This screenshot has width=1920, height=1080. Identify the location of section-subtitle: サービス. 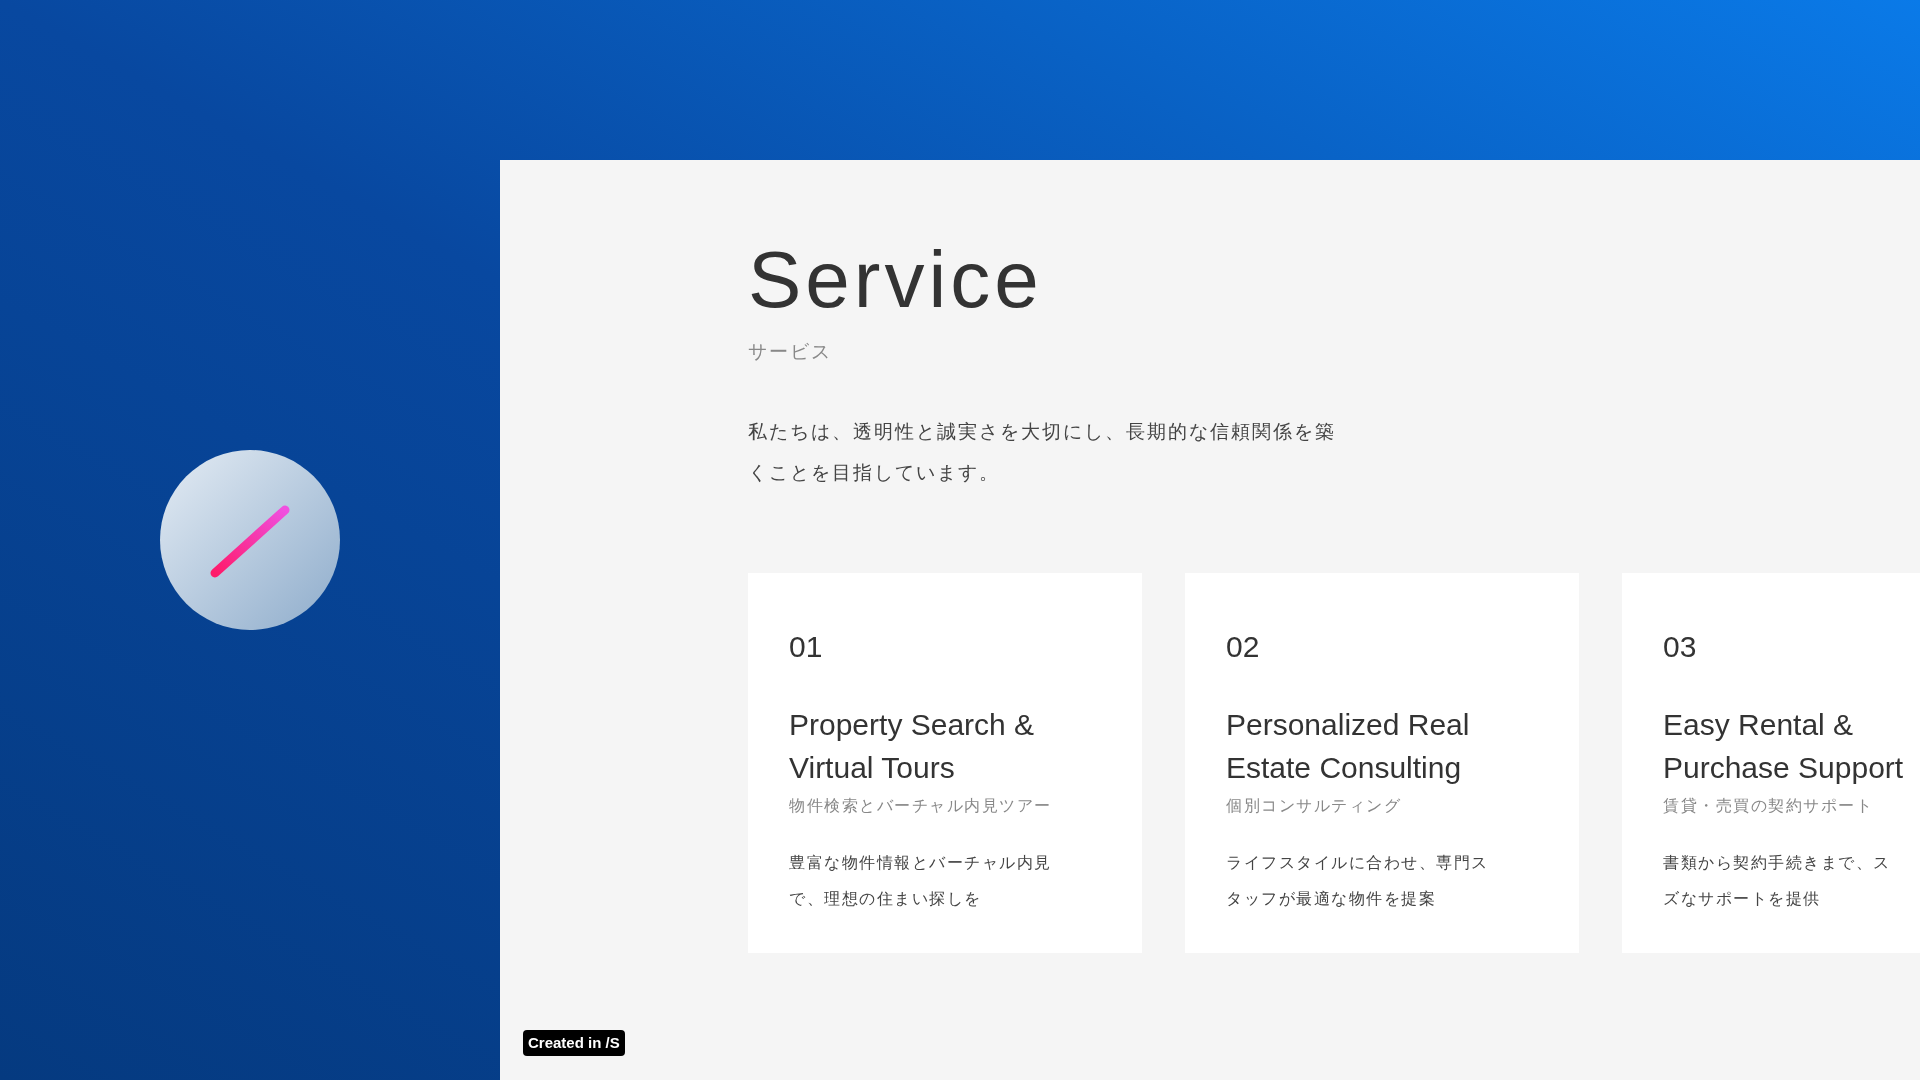
(790, 352).